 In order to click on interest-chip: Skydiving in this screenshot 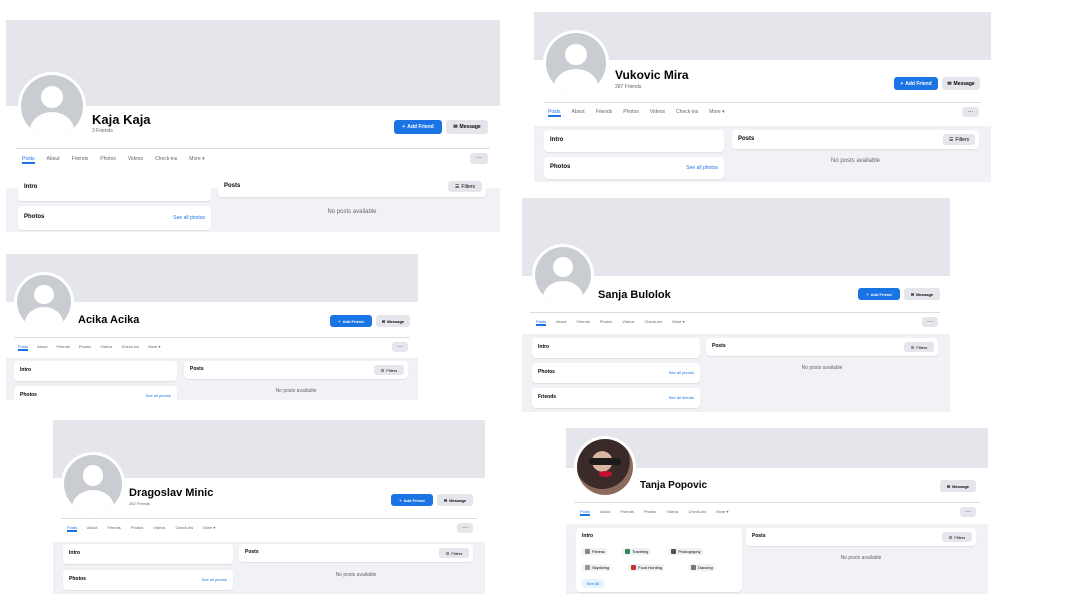, I will do `click(597, 567)`.